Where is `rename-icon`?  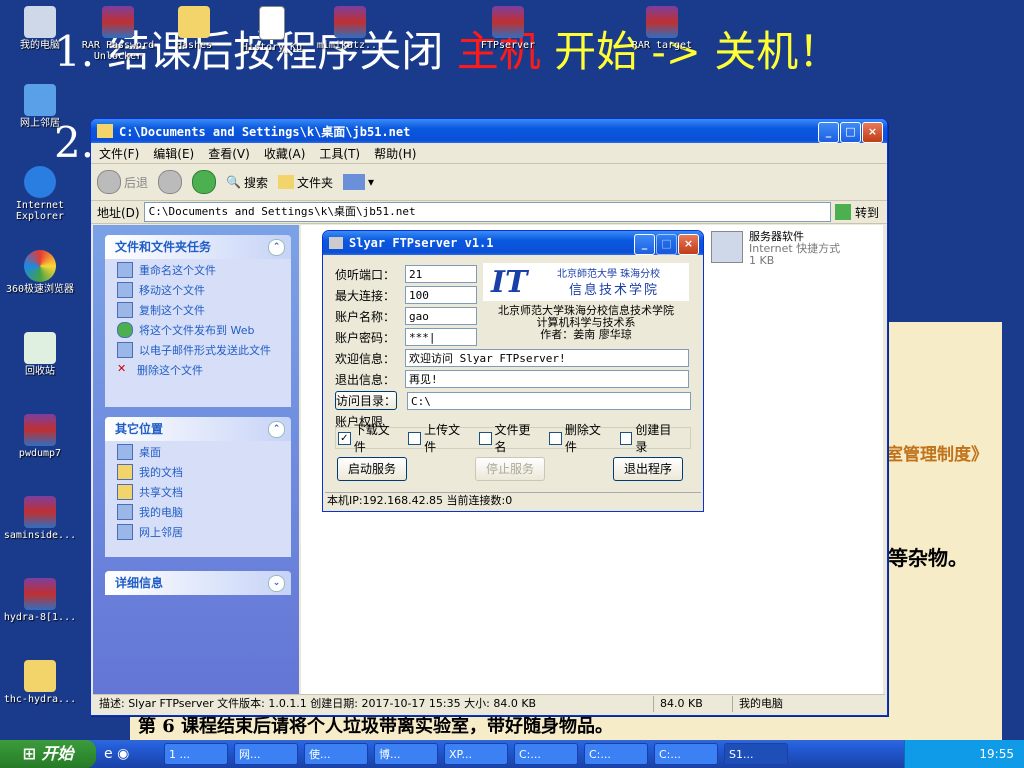 rename-icon is located at coordinates (125, 270).